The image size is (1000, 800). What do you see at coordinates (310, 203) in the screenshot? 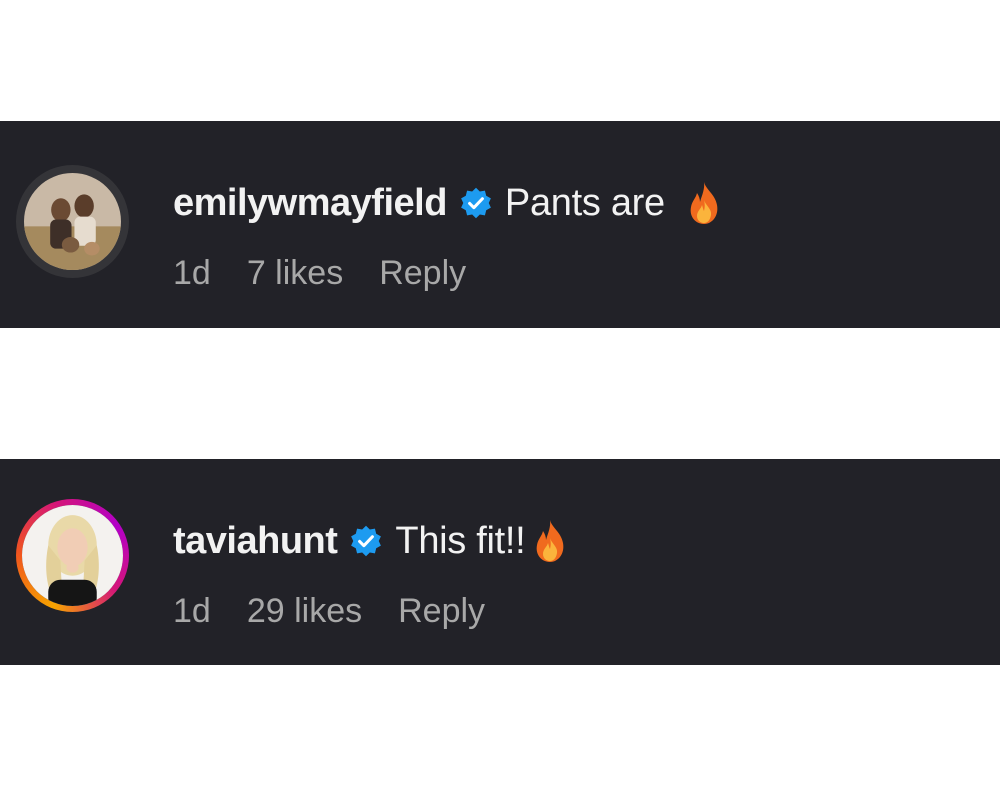
I see `username-link: emilywmayfield` at bounding box center [310, 203].